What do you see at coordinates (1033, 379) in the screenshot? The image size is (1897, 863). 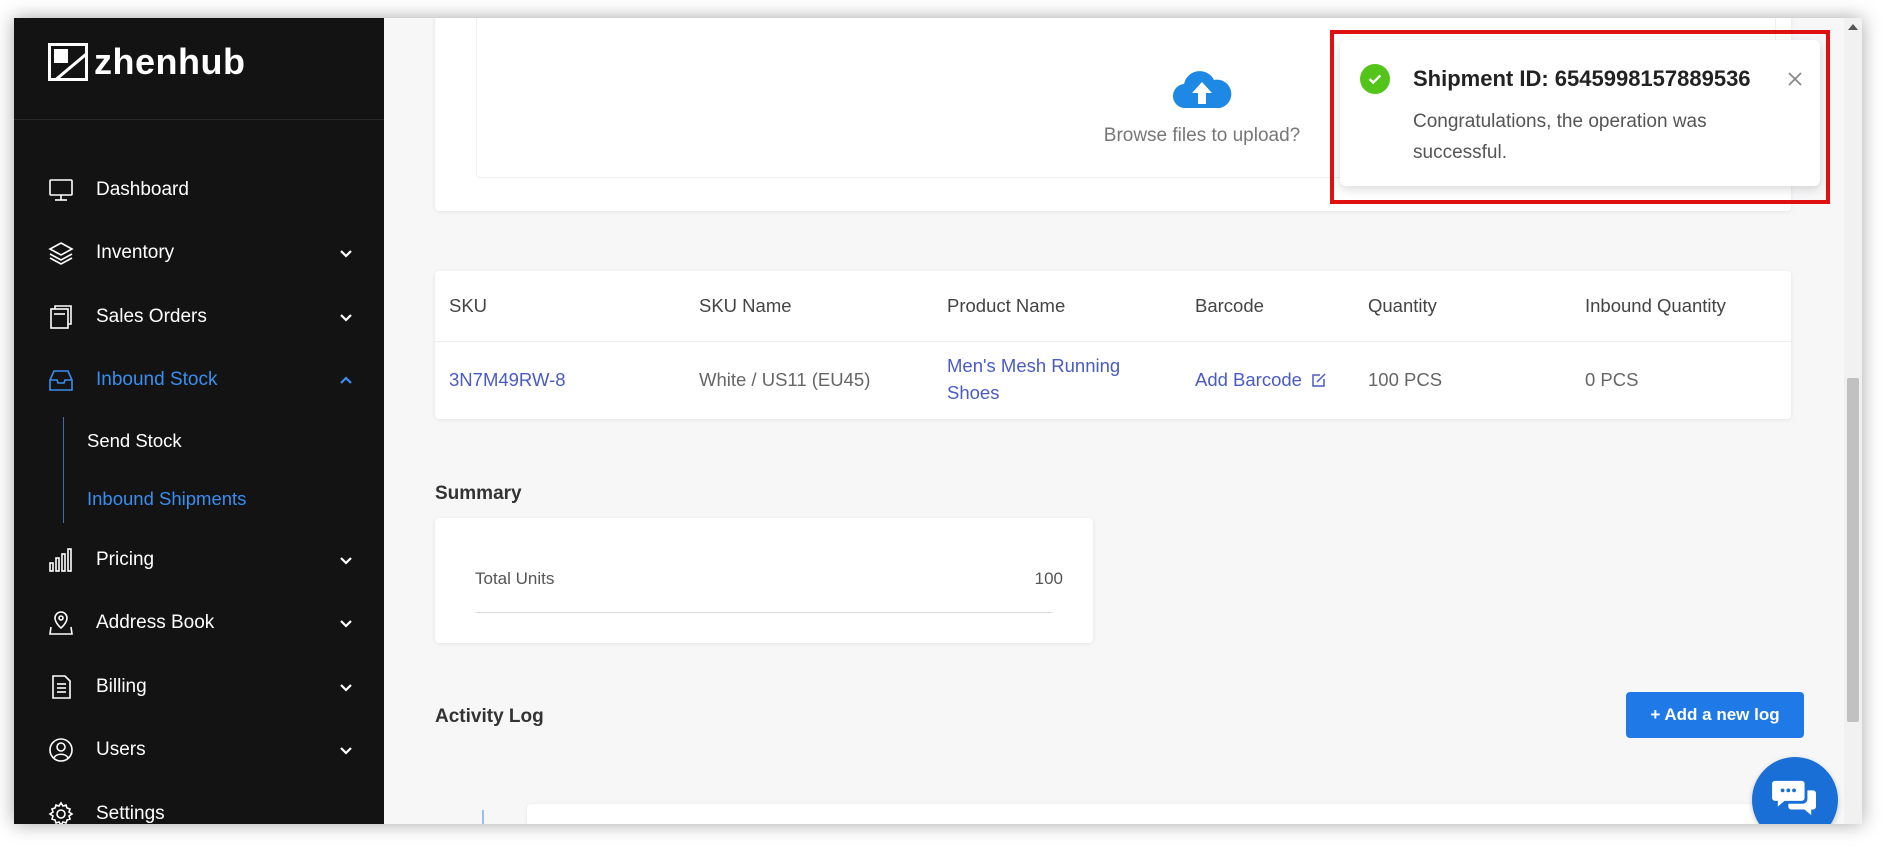 I see `product-name-link: Men's Mesh Running Shoes` at bounding box center [1033, 379].